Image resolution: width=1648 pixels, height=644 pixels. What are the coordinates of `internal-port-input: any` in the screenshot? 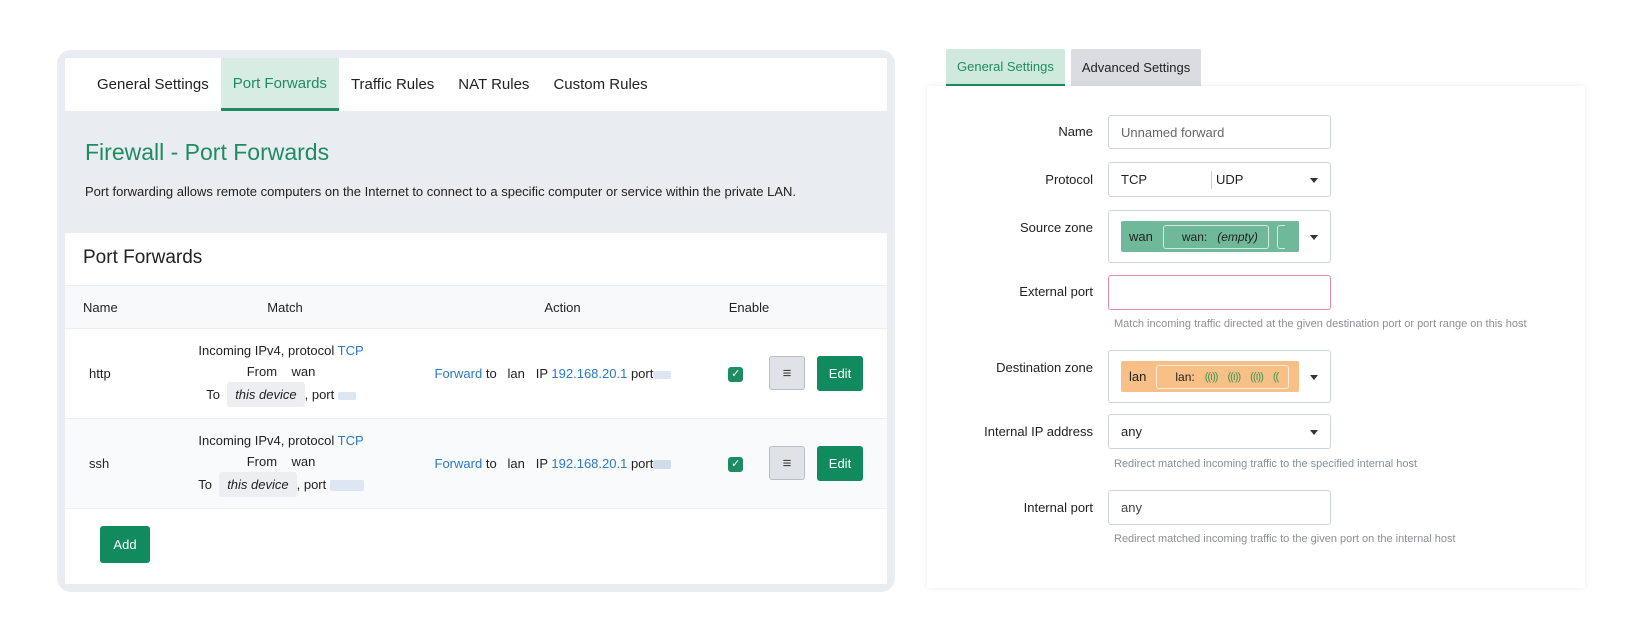 It's located at (1219, 507).